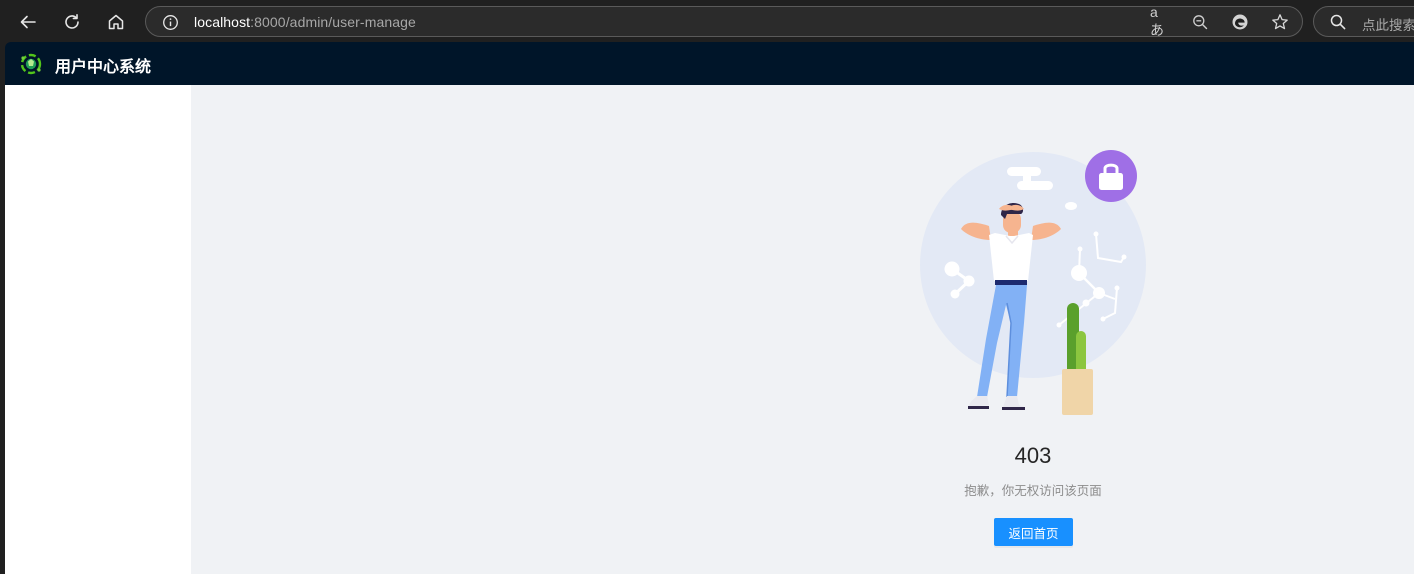  What do you see at coordinates (1388, 25) in the screenshot?
I see `search-placeholder: 点此搜索` at bounding box center [1388, 25].